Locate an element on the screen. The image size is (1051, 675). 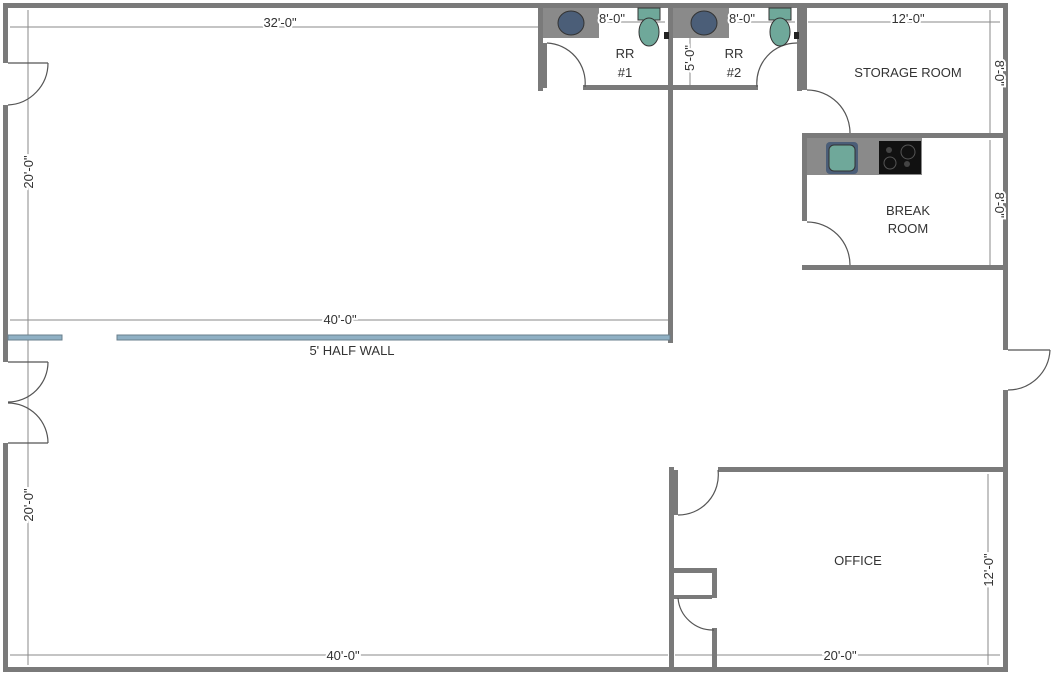
rr1-number: #1 is located at coordinates (625, 72).